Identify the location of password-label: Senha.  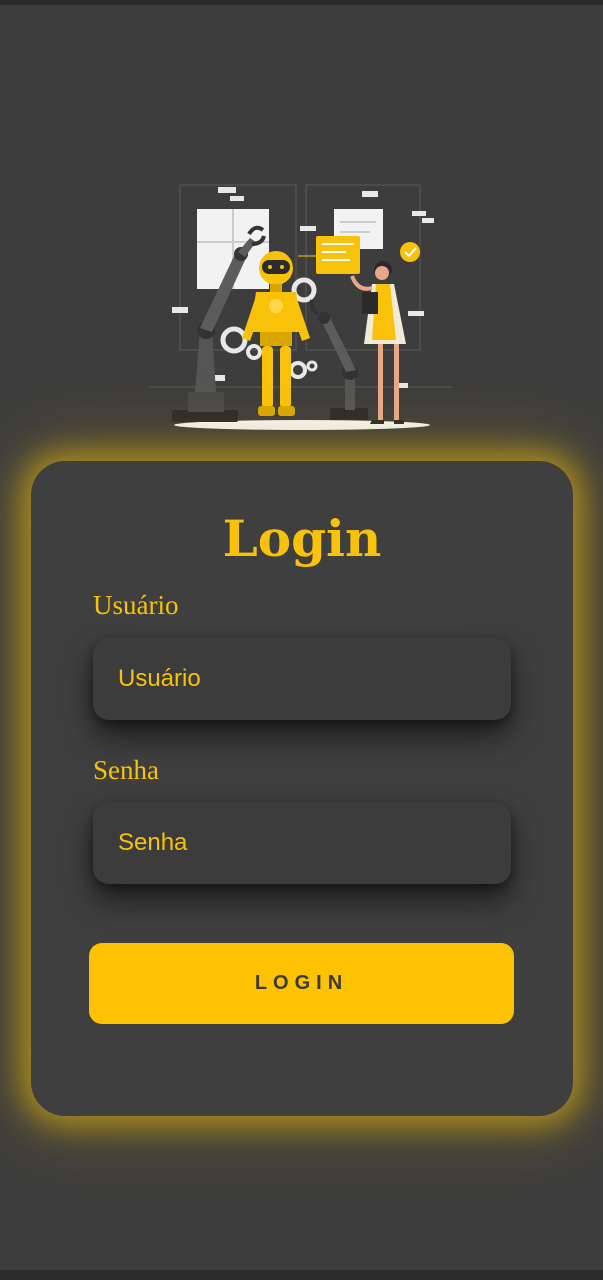
(126, 770).